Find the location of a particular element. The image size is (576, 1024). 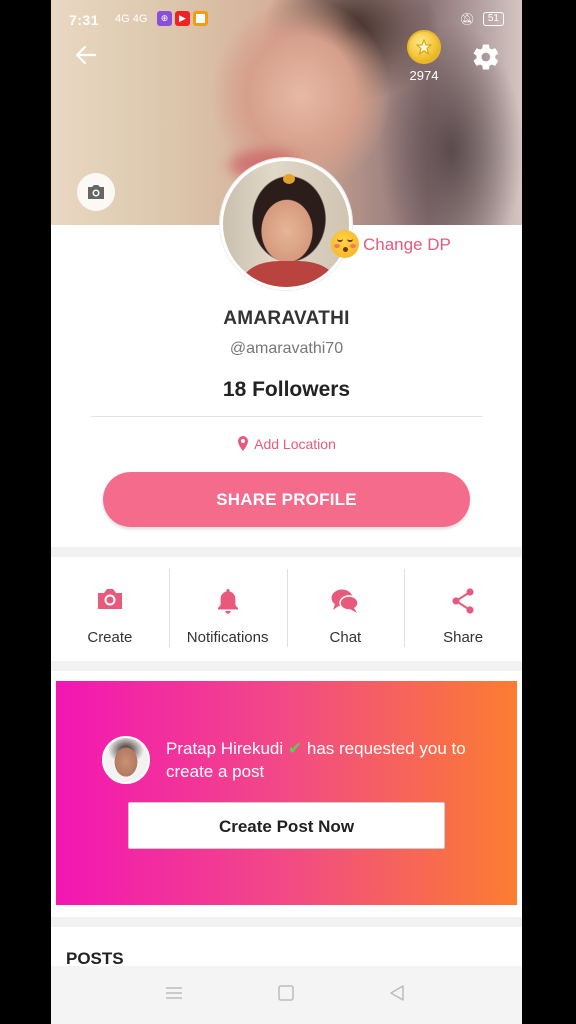

profile-avatar is located at coordinates (286, 224).